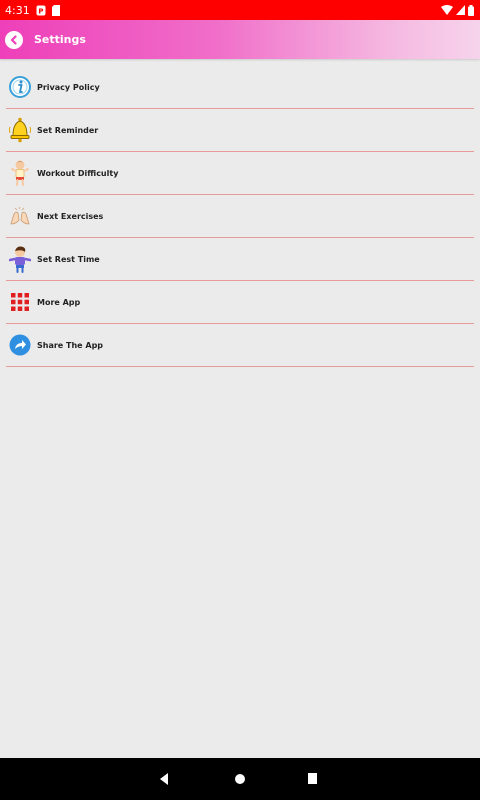 This screenshot has width=480, height=800. I want to click on recents-square-icon, so click(313, 779).